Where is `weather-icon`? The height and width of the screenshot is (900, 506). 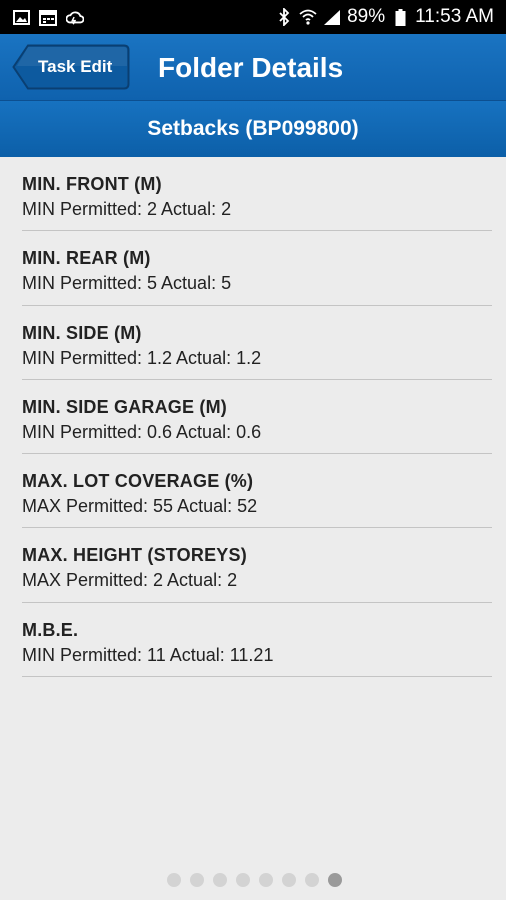 weather-icon is located at coordinates (75, 17).